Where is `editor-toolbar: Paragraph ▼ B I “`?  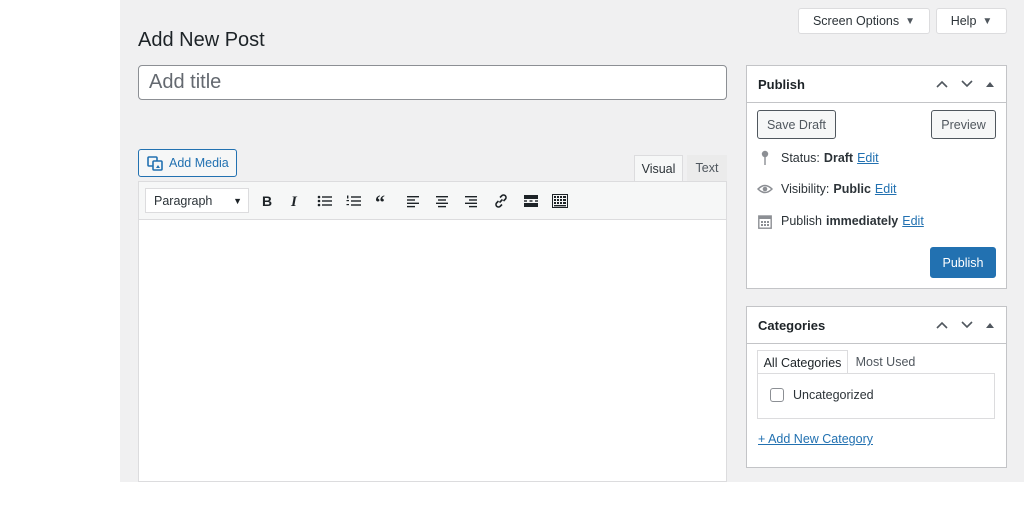 editor-toolbar: Paragraph ▼ B I “ is located at coordinates (432, 201).